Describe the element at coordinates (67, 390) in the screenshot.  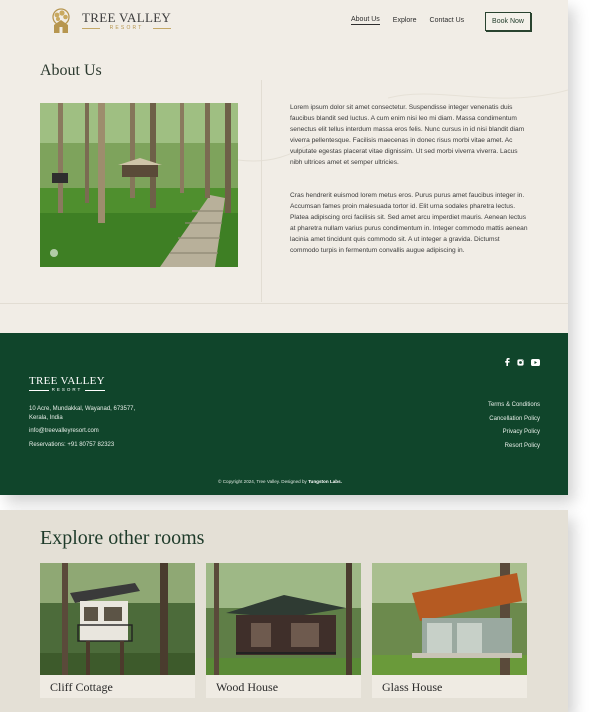
I see `footer-brand-sub: RESORT` at that location.